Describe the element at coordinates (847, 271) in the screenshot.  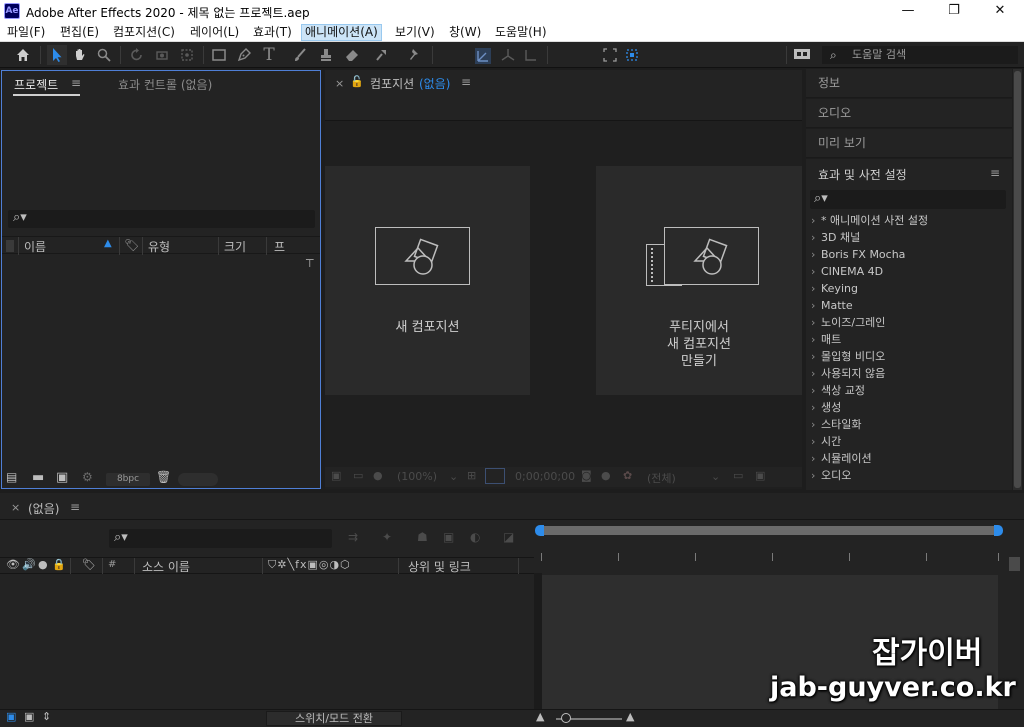
I see `effect-category: › CINEMA 4D` at that location.